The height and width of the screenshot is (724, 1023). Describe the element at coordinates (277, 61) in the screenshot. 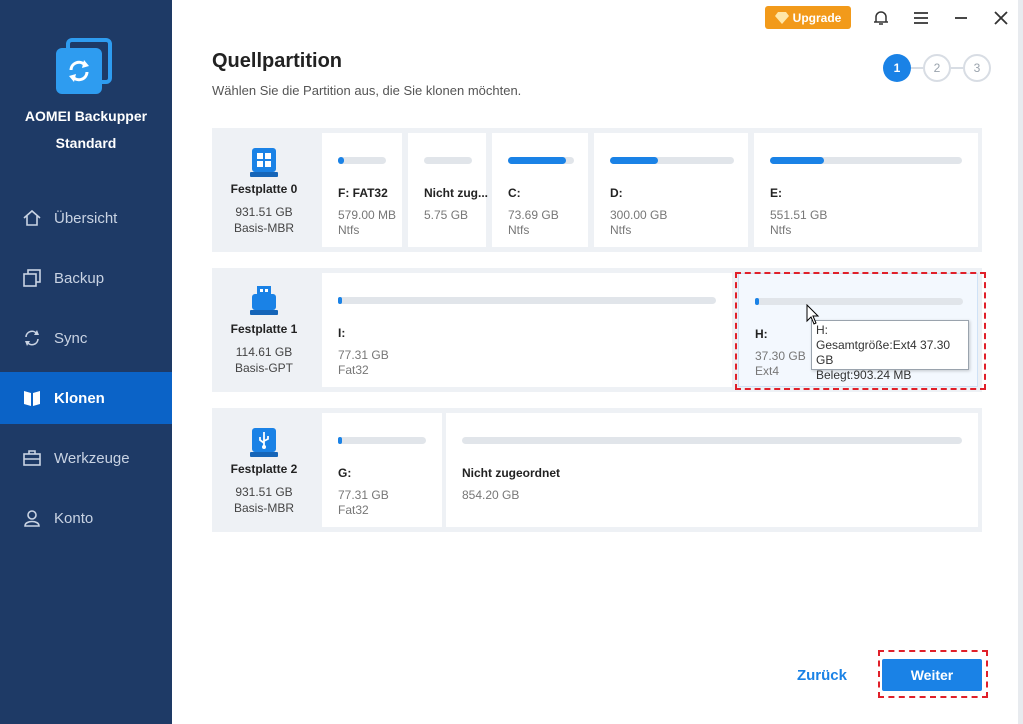

I see `page-title: Quellpartition` at that location.